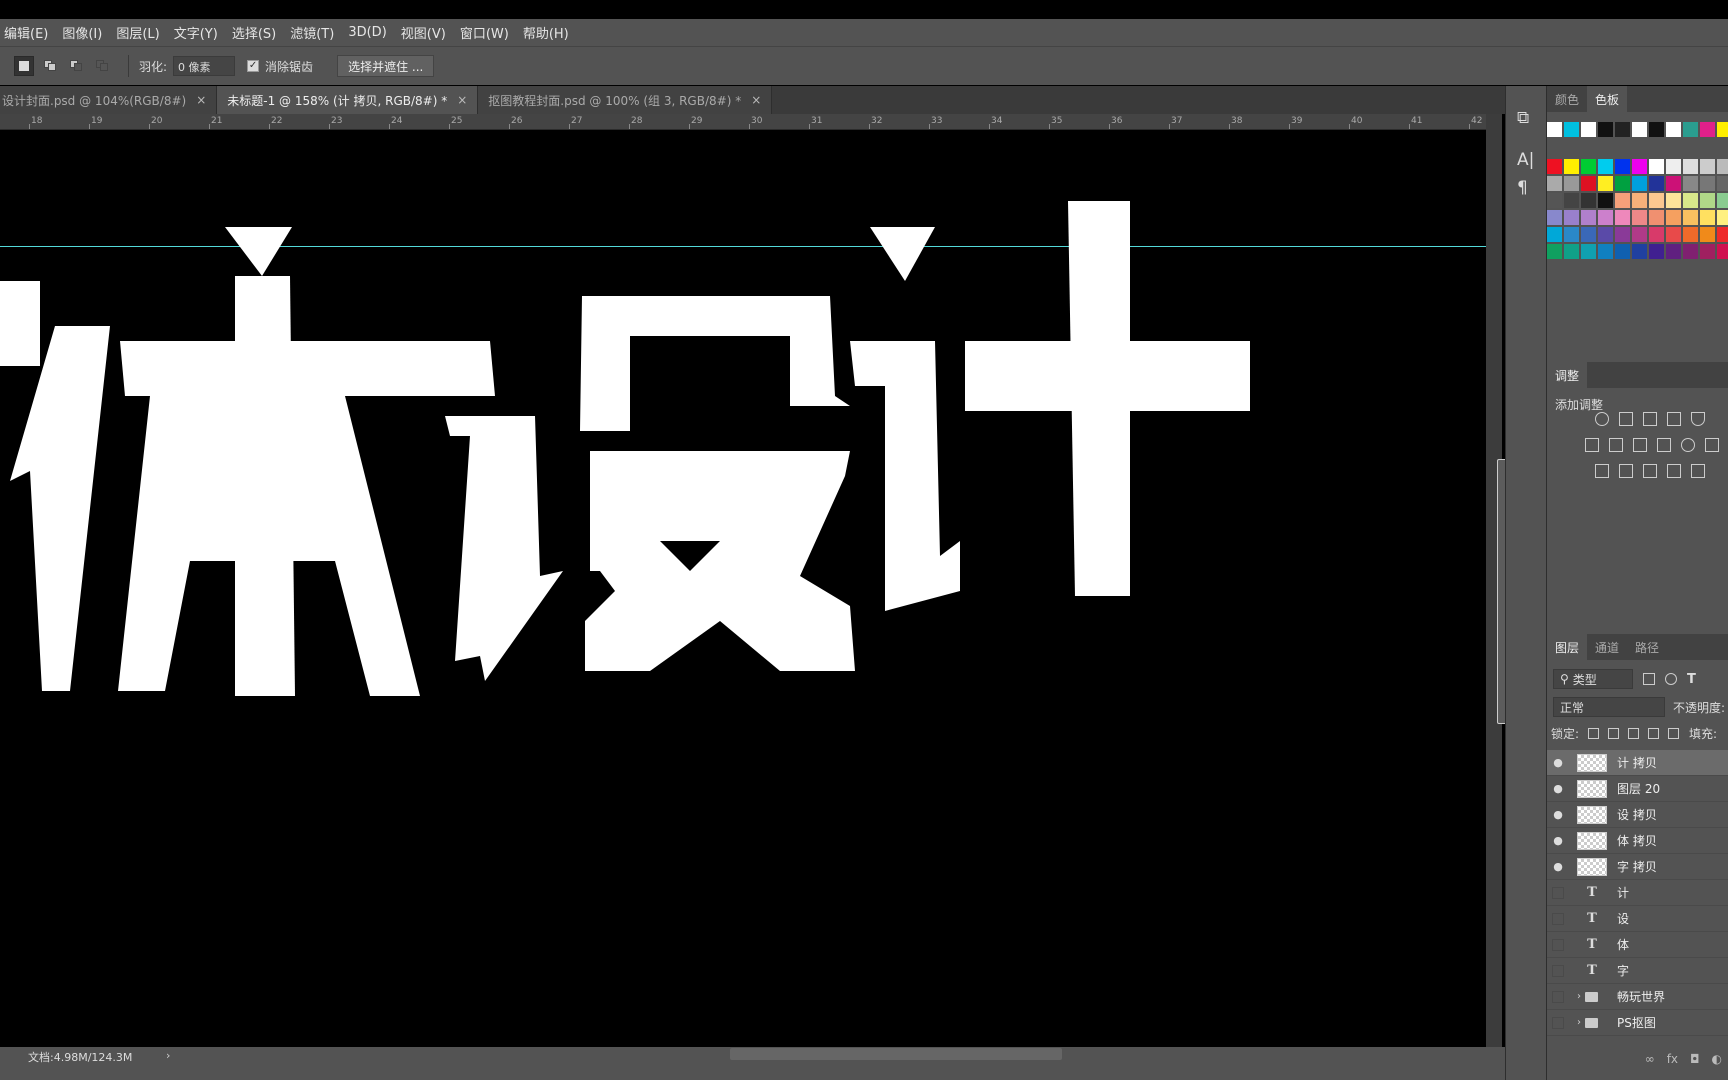  What do you see at coordinates (348, 100) in the screenshot?
I see `tab-untitled-1: 未标题-1 @ 158% (计 拷贝, RGB/8#) * ×` at bounding box center [348, 100].